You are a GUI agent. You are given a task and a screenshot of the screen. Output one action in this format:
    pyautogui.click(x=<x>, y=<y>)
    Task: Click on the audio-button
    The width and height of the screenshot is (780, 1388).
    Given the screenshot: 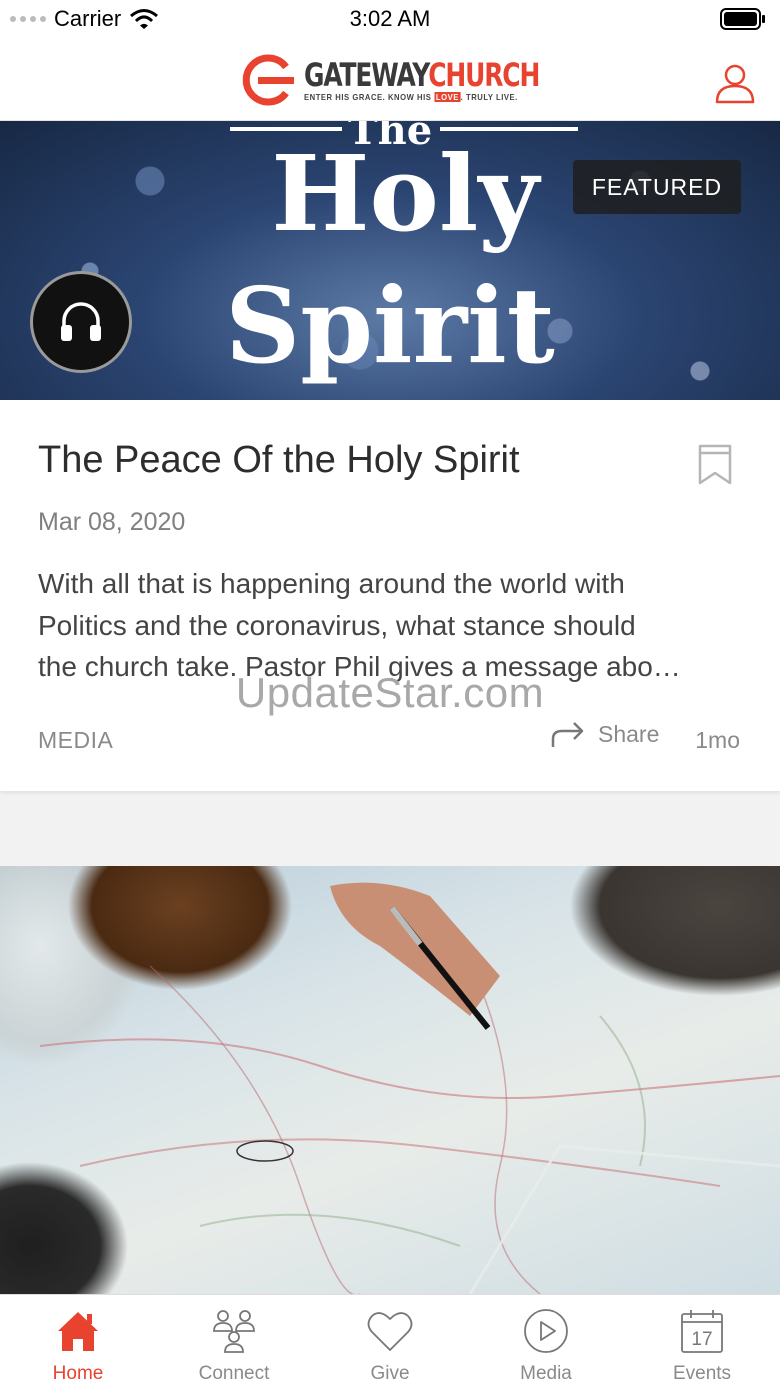 What is the action you would take?
    pyautogui.click(x=81, y=322)
    